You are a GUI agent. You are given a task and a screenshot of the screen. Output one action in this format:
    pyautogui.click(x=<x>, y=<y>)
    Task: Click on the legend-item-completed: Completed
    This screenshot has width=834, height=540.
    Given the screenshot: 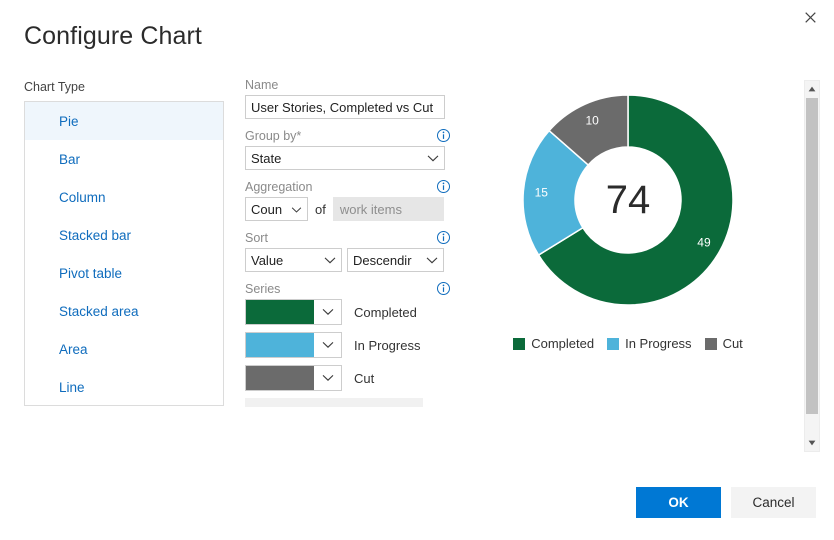 What is the action you would take?
    pyautogui.click(x=553, y=343)
    